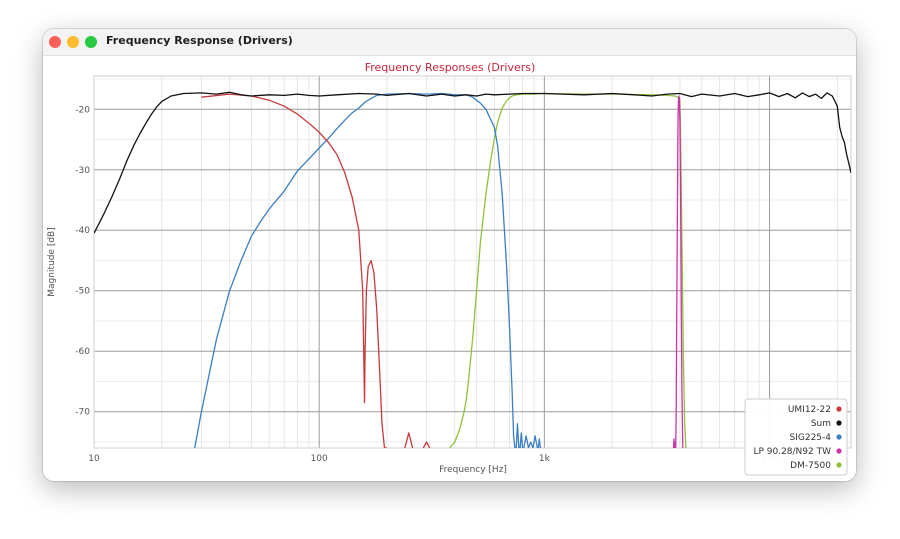 This screenshot has width=900, height=539. I want to click on close-window-button, so click(55, 42).